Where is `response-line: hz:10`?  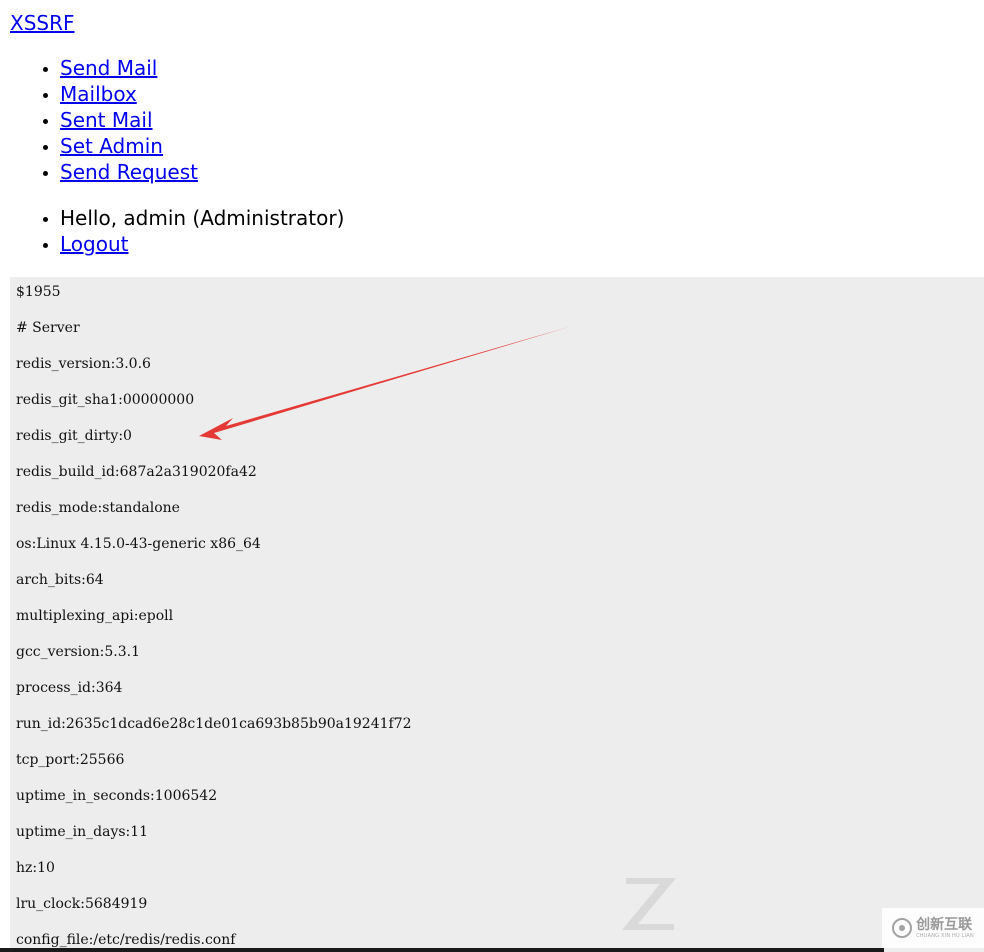 response-line: hz:10 is located at coordinates (35, 868).